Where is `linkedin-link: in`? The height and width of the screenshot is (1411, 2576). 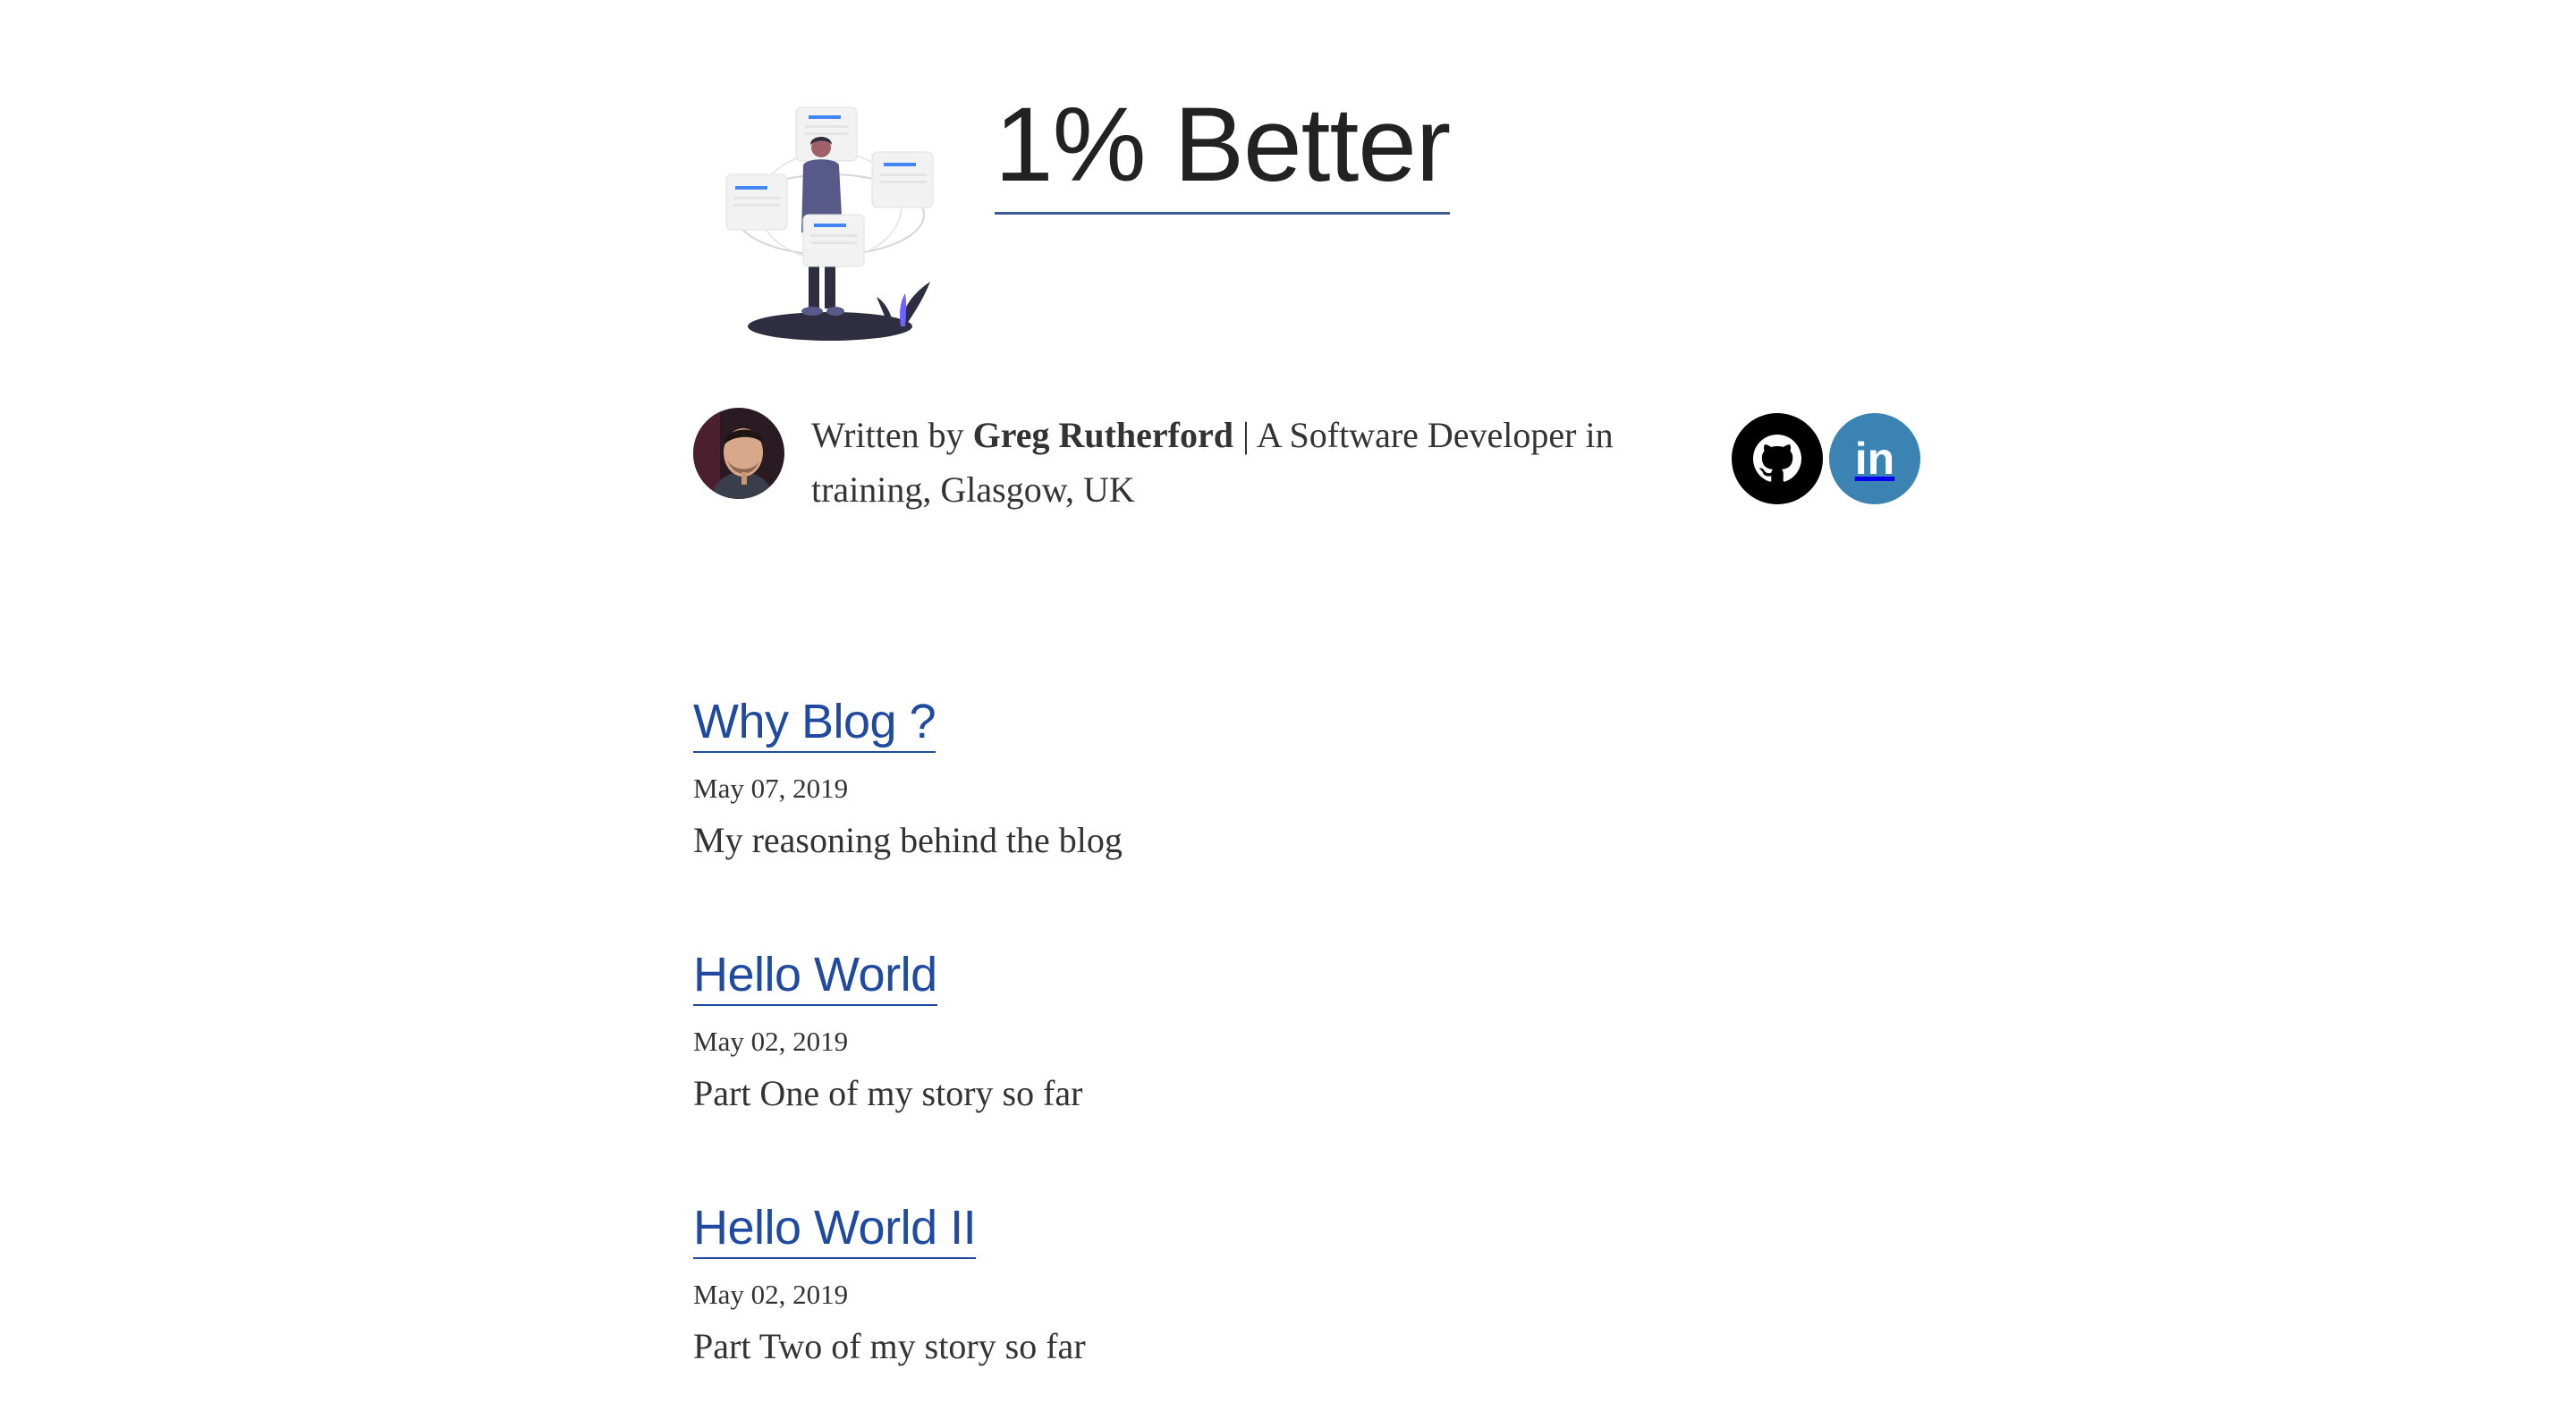
linkedin-link: in is located at coordinates (1874, 459).